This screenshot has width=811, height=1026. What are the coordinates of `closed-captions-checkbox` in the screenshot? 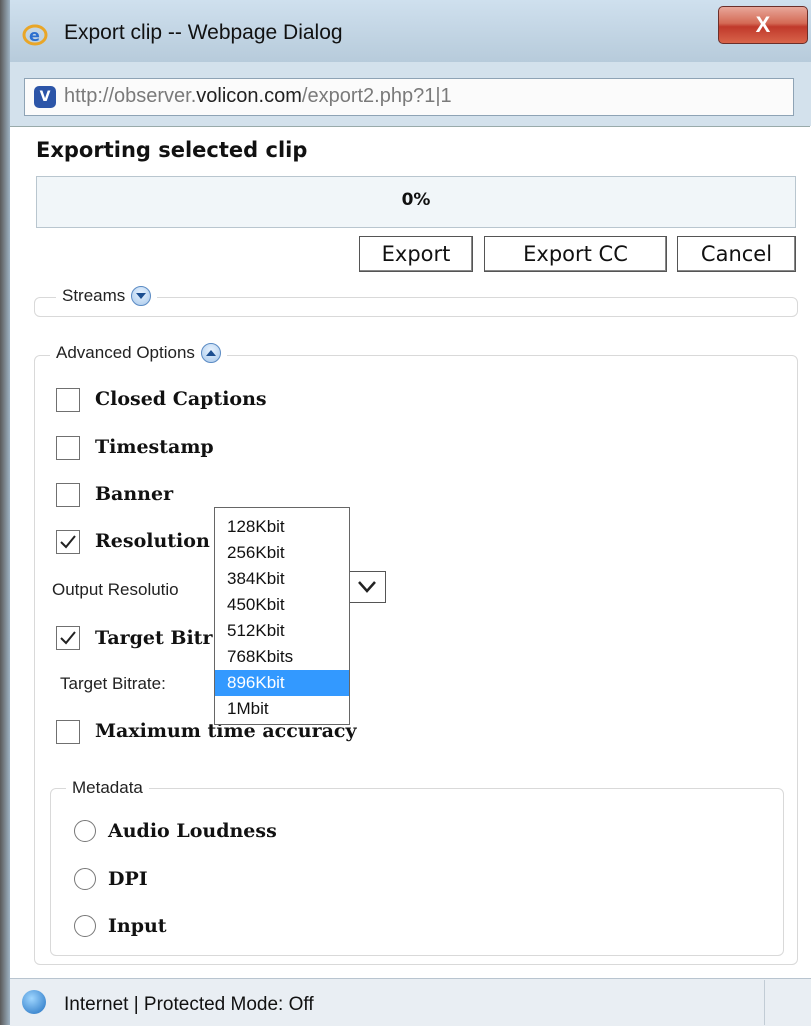 It's located at (68, 400).